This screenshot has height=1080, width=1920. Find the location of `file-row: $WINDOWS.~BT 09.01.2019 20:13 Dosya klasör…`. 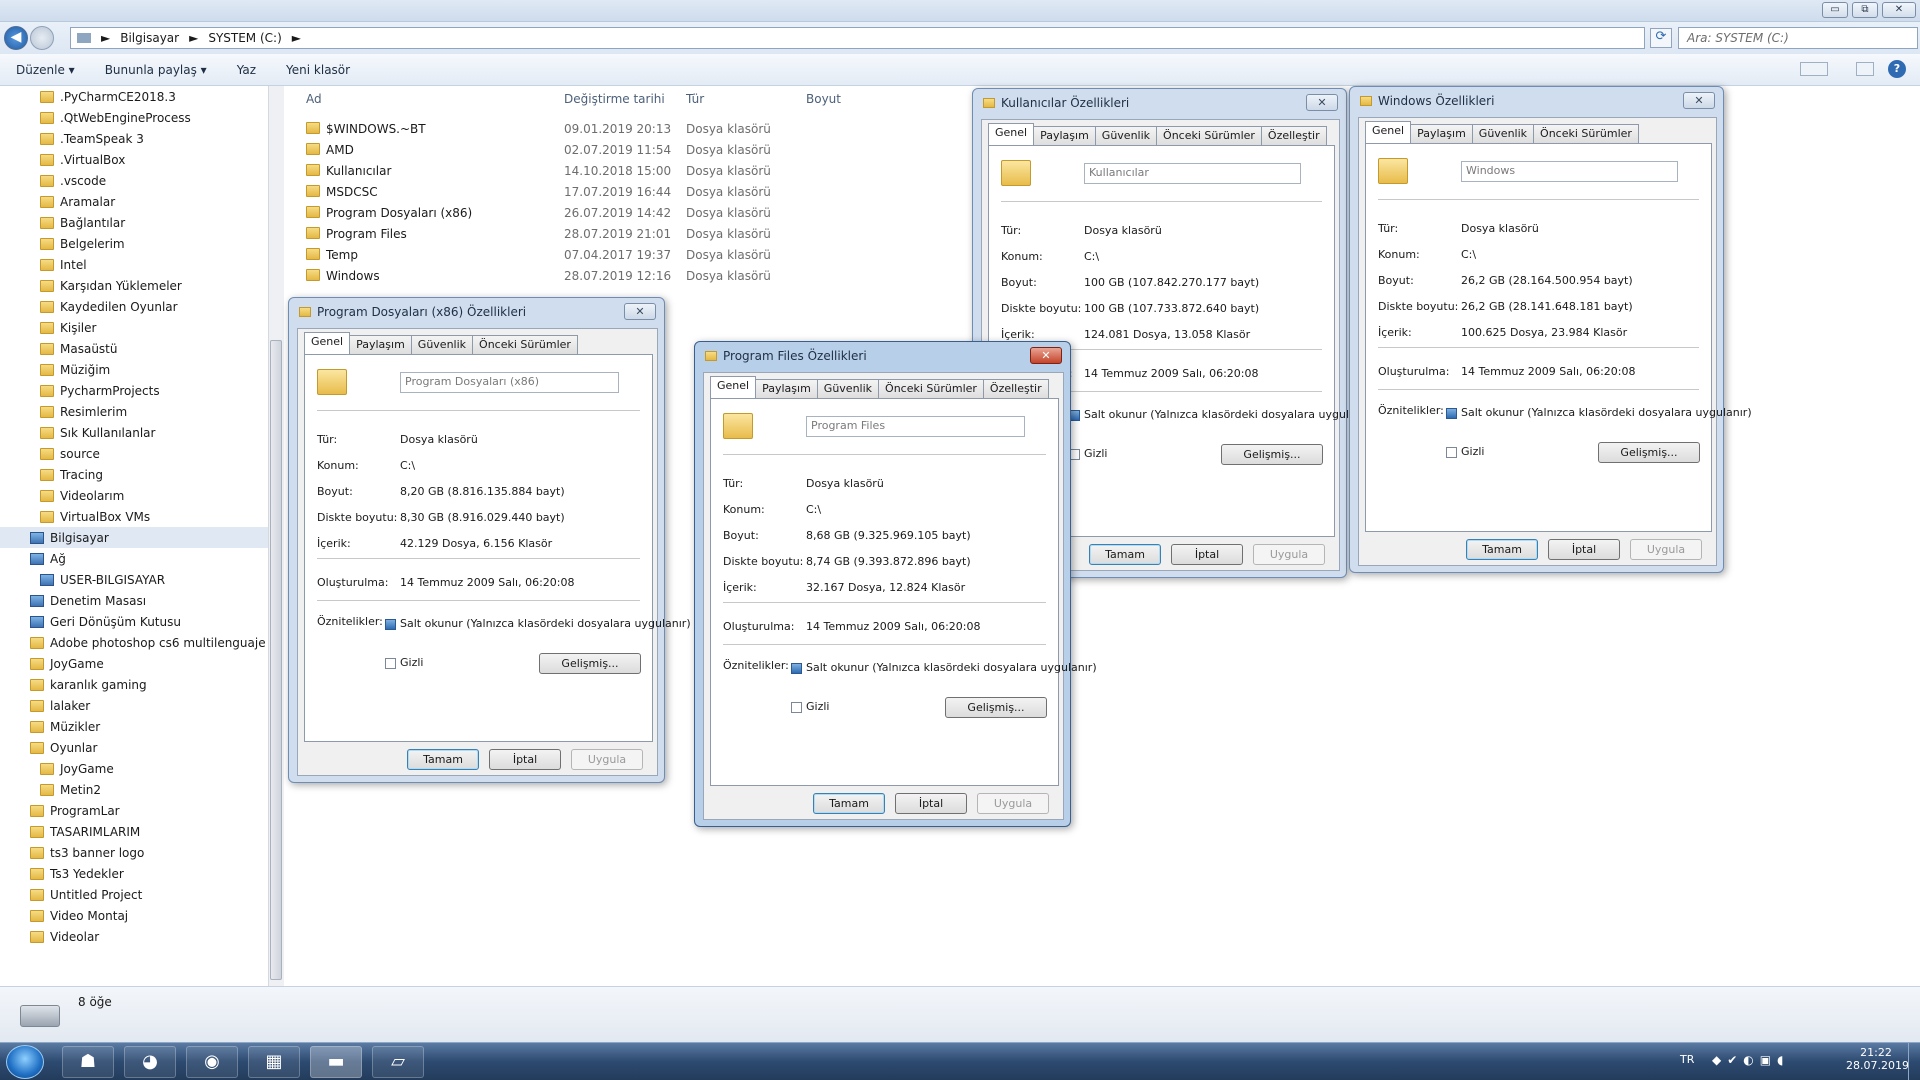

file-row: $WINDOWS.~BT 09.01.2019 20:13 Dosya klasör… is located at coordinates (586, 128).